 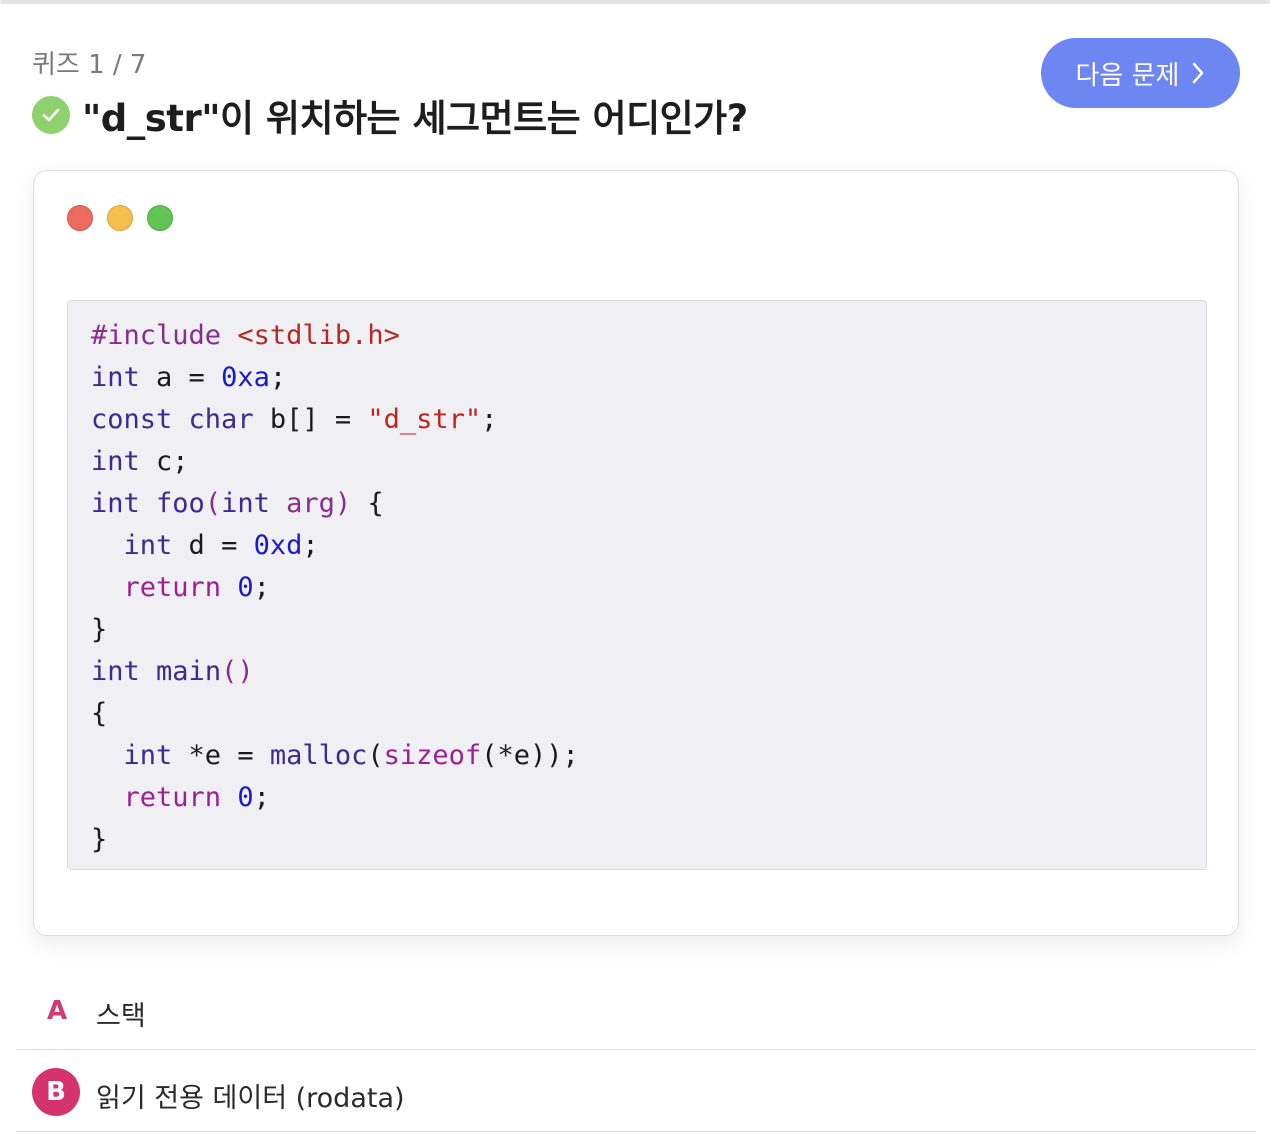 I want to click on close-dot-icon, so click(x=80, y=218).